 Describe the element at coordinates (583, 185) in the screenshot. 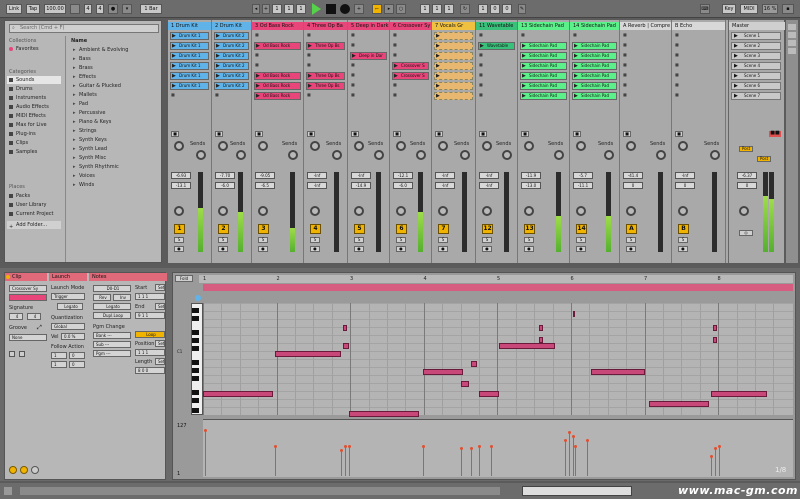

I see `track-pan-10: -11.1` at that location.